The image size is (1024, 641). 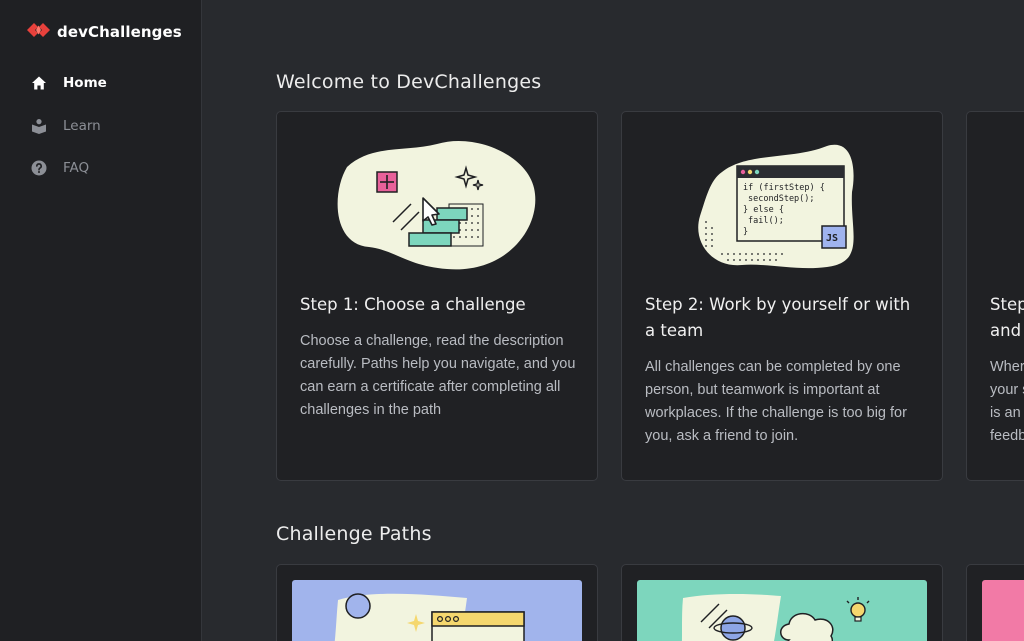 I want to click on sidebar-item-learn: Learn, so click(x=69, y=126).